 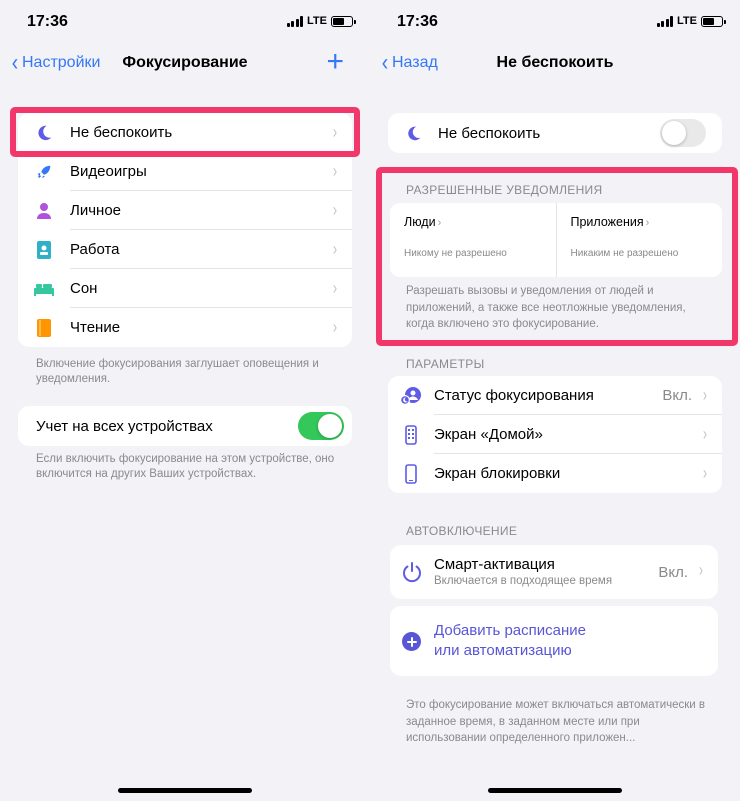 I want to click on badge-icon, so click(x=44, y=249).